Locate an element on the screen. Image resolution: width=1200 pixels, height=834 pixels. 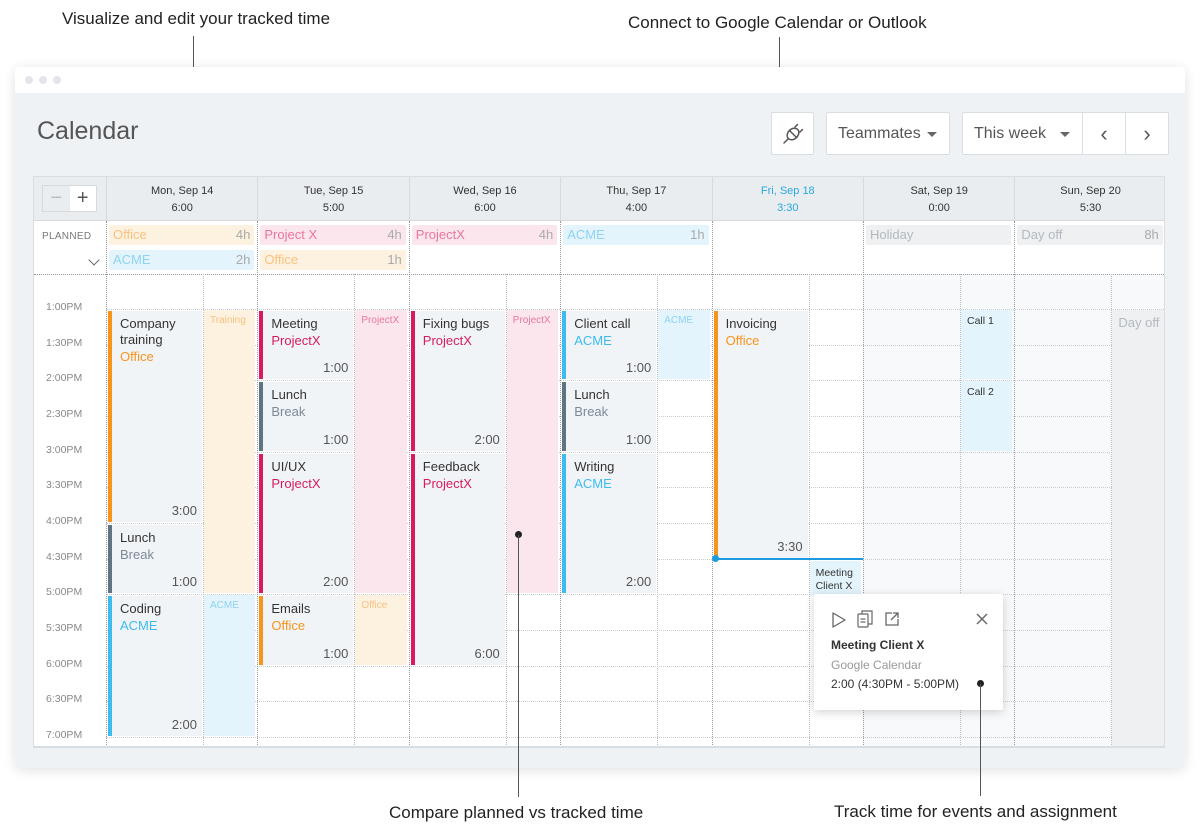
planned-chip: ACME 1h is located at coordinates (636, 235).